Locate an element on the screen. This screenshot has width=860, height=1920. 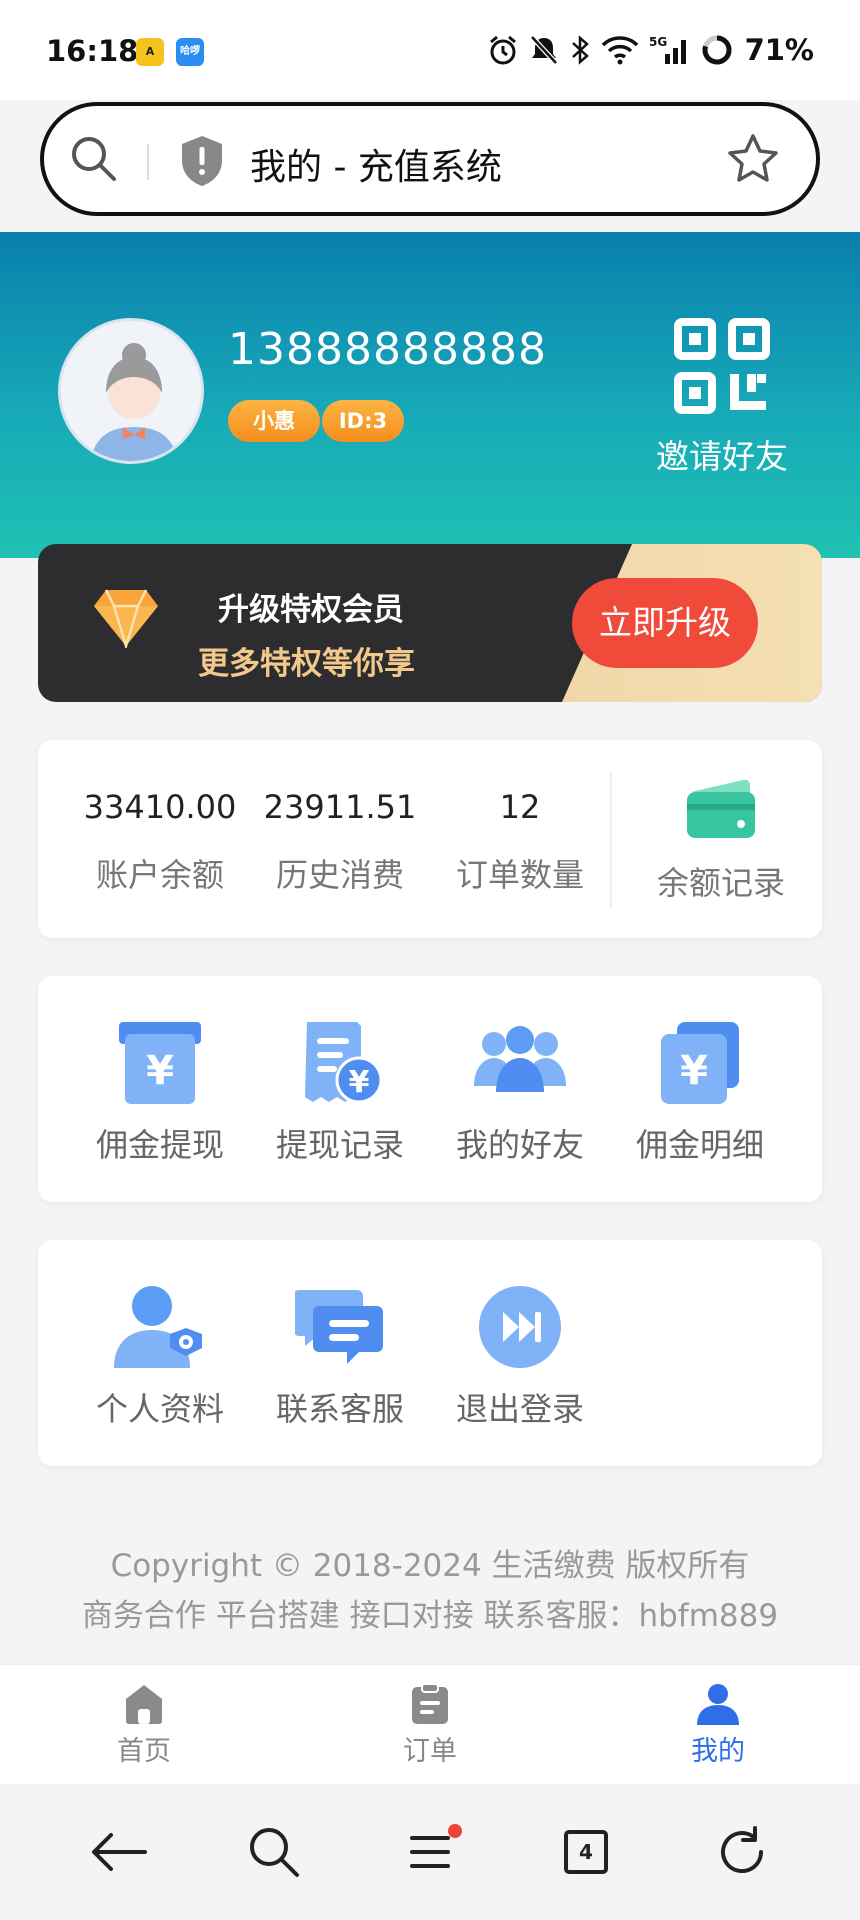
search-button is located at coordinates (274, 1852).